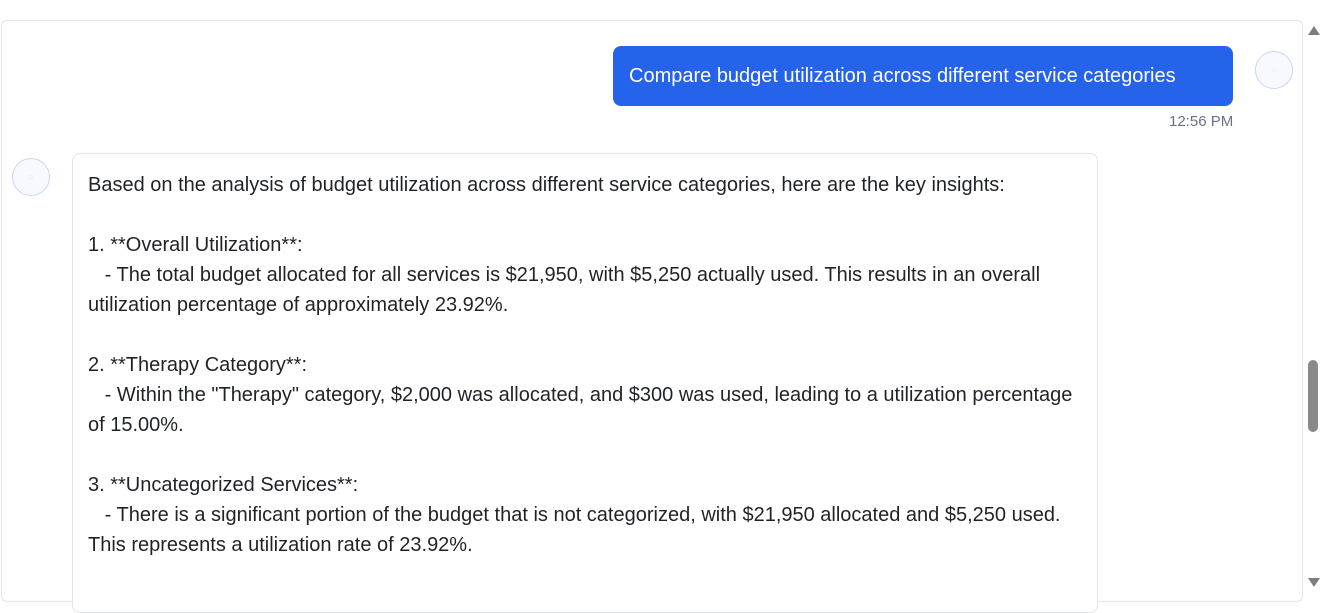 The height and width of the screenshot is (613, 1330). Describe the element at coordinates (1314, 30) in the screenshot. I see `scroll-up-arrow-icon` at that location.